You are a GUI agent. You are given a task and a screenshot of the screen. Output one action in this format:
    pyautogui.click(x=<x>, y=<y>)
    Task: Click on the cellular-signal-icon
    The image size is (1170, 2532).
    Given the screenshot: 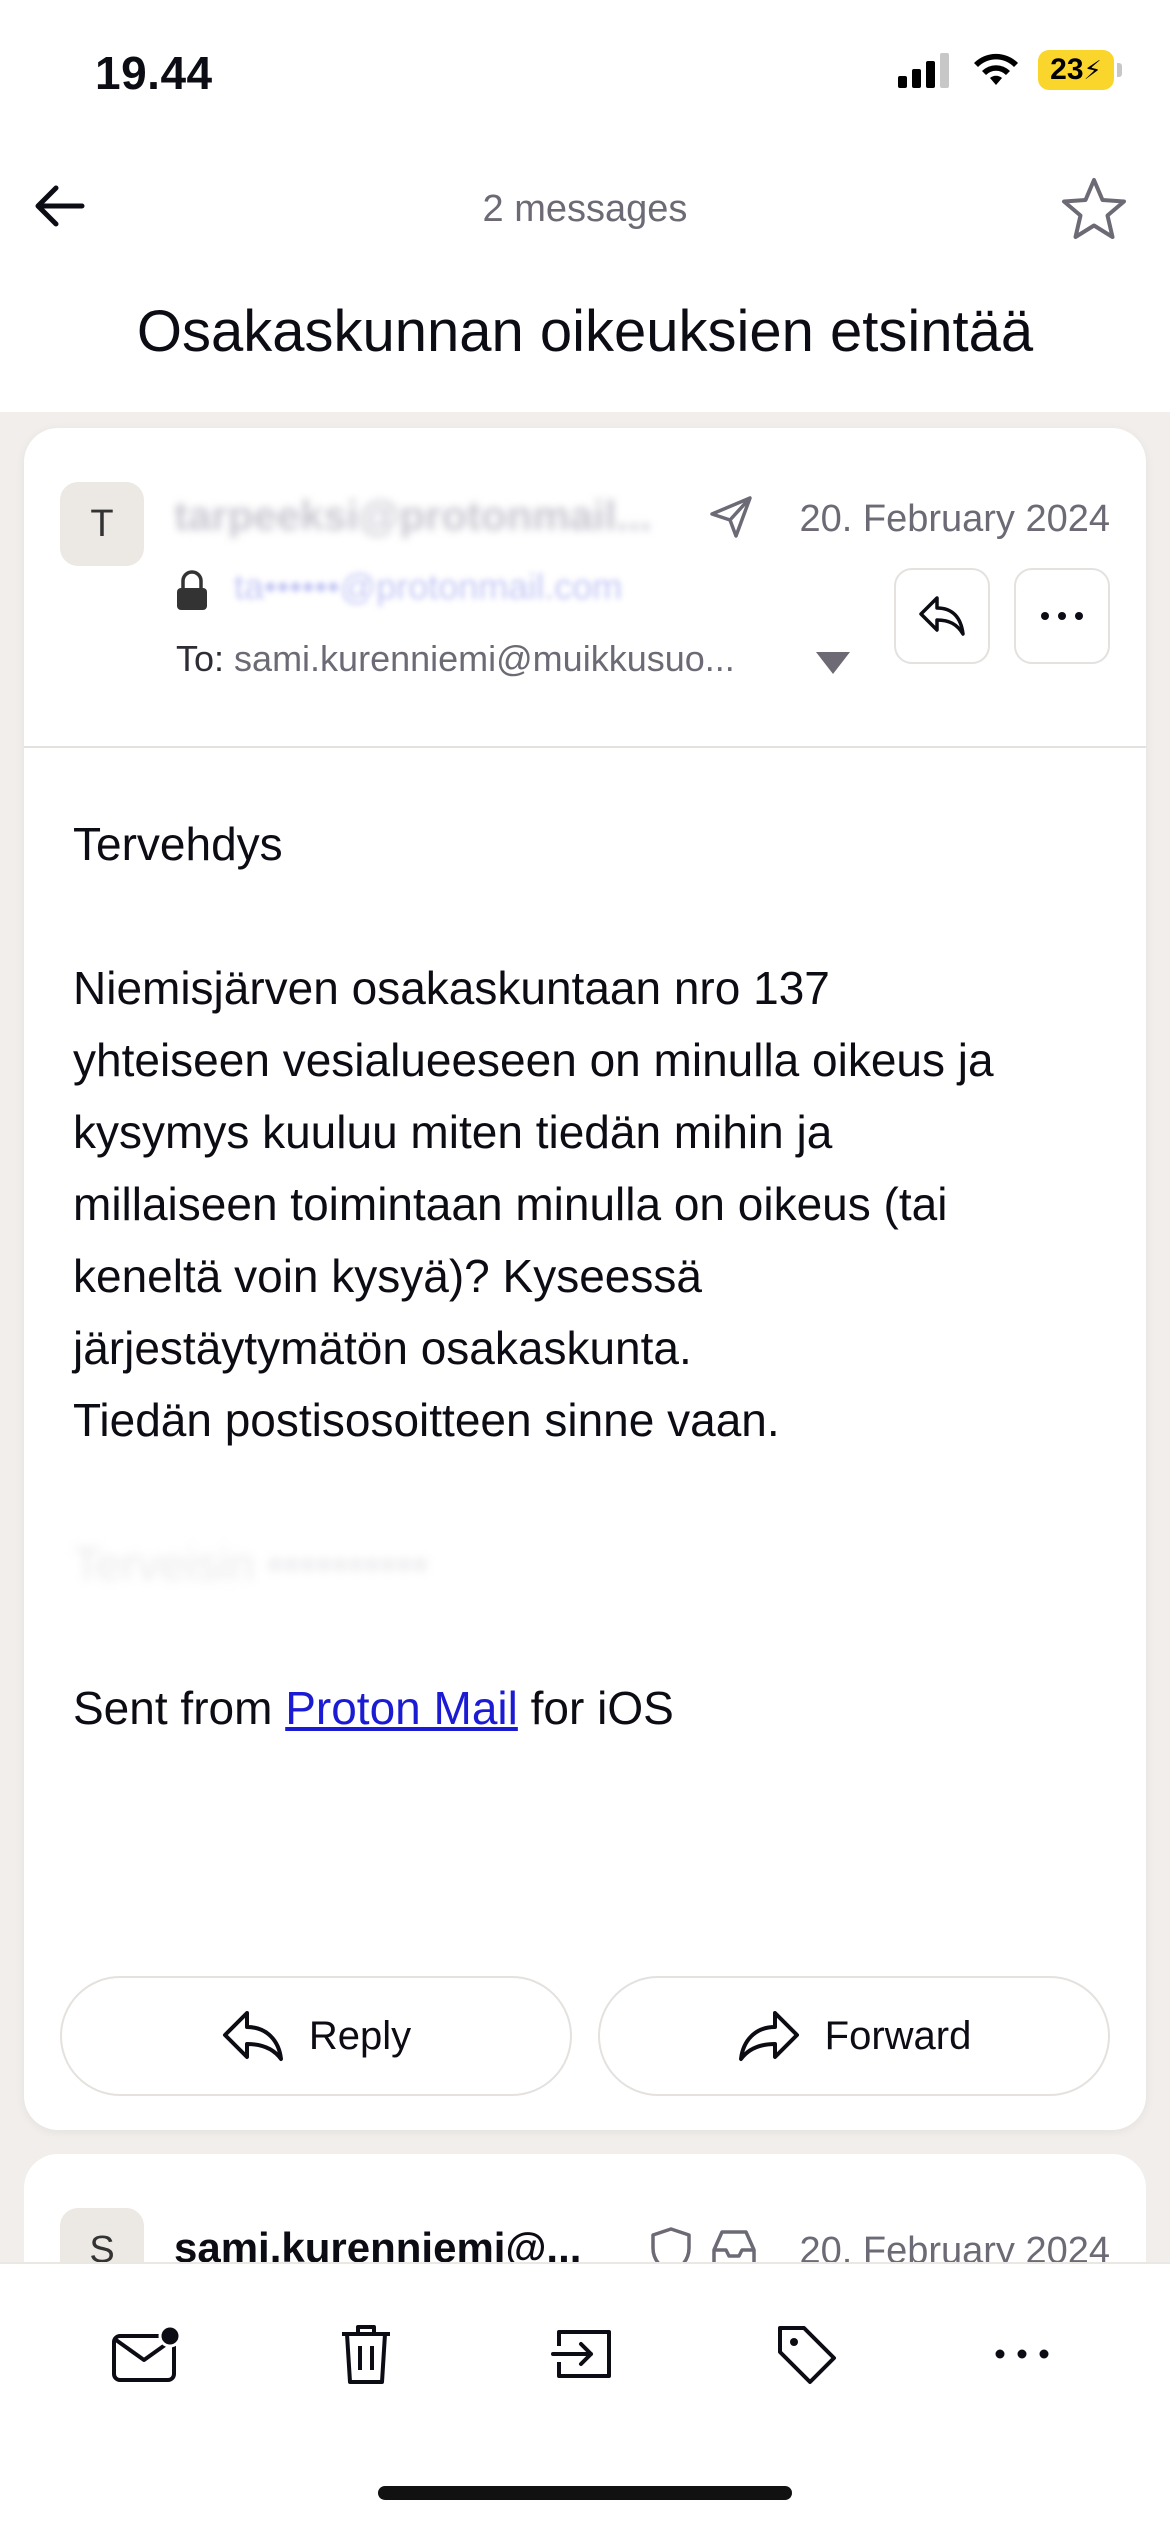 What is the action you would take?
    pyautogui.click(x=923, y=70)
    